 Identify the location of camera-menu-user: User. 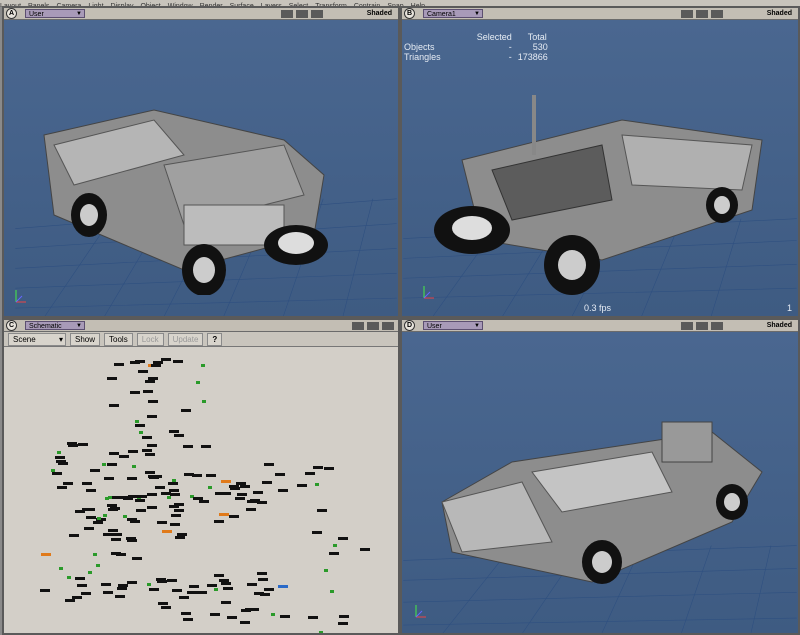
(55, 14).